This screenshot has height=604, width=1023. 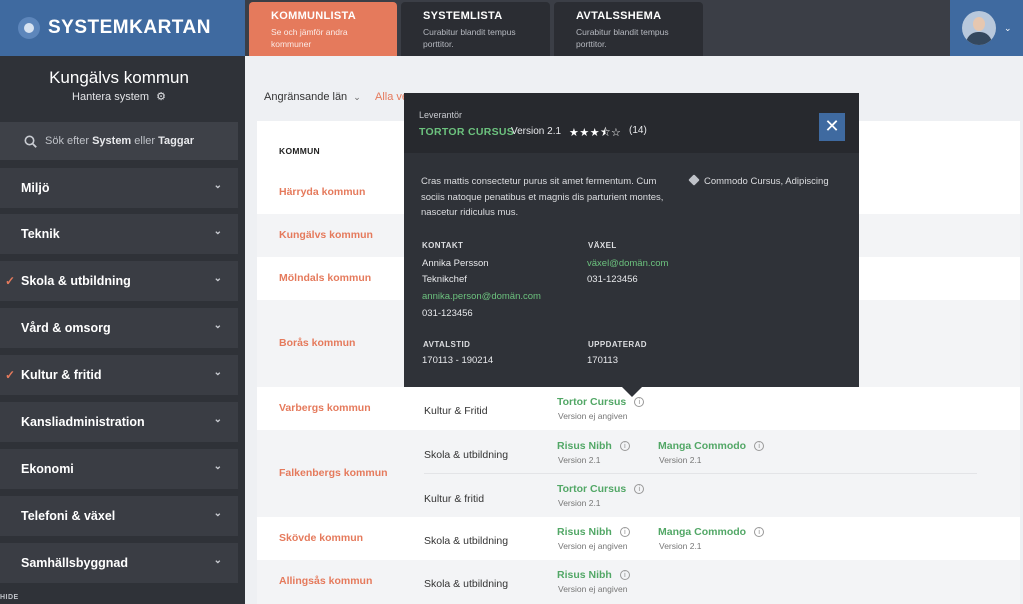 What do you see at coordinates (299, 151) in the screenshot?
I see `column-header-kommun: KOMMUN` at bounding box center [299, 151].